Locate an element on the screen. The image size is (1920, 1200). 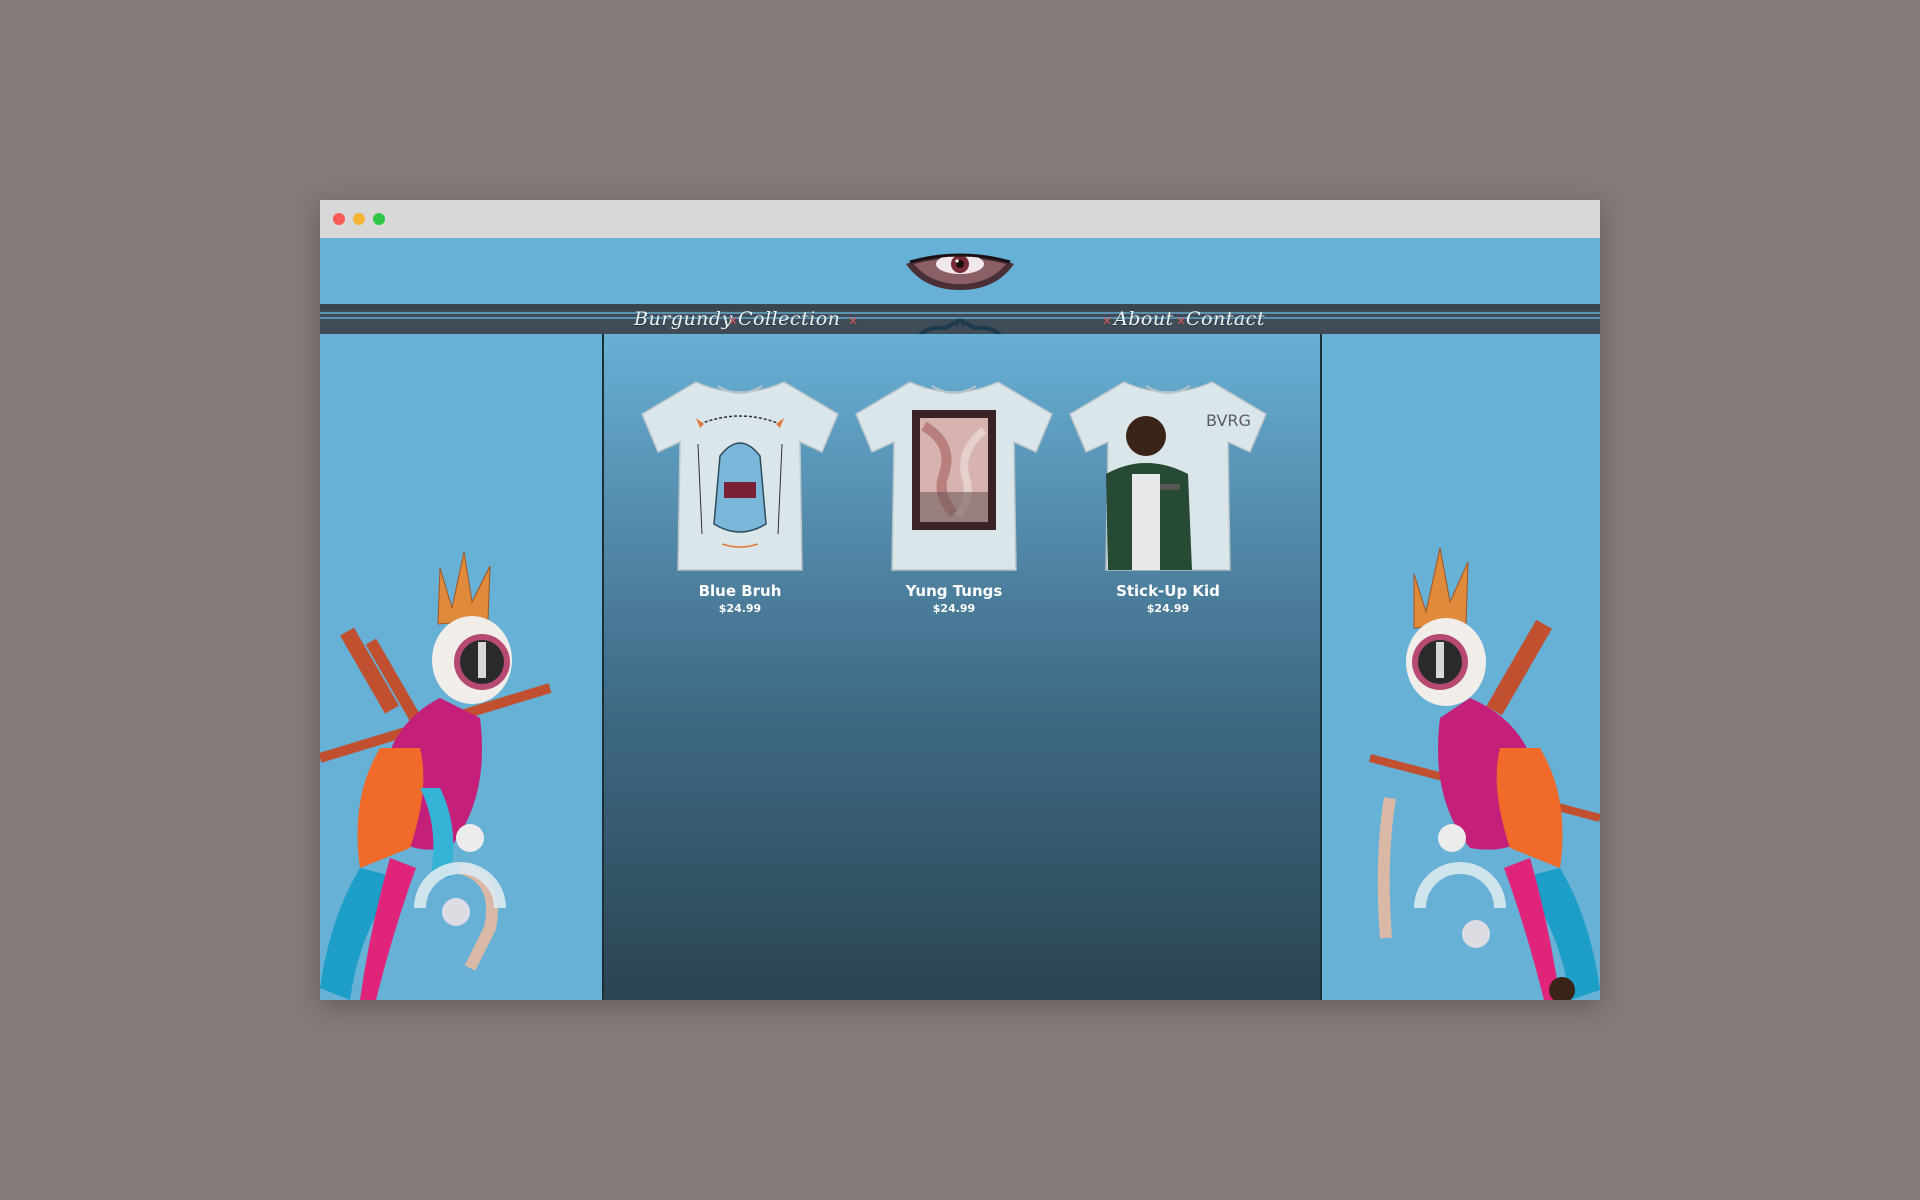
close-window-button is located at coordinates (339, 219).